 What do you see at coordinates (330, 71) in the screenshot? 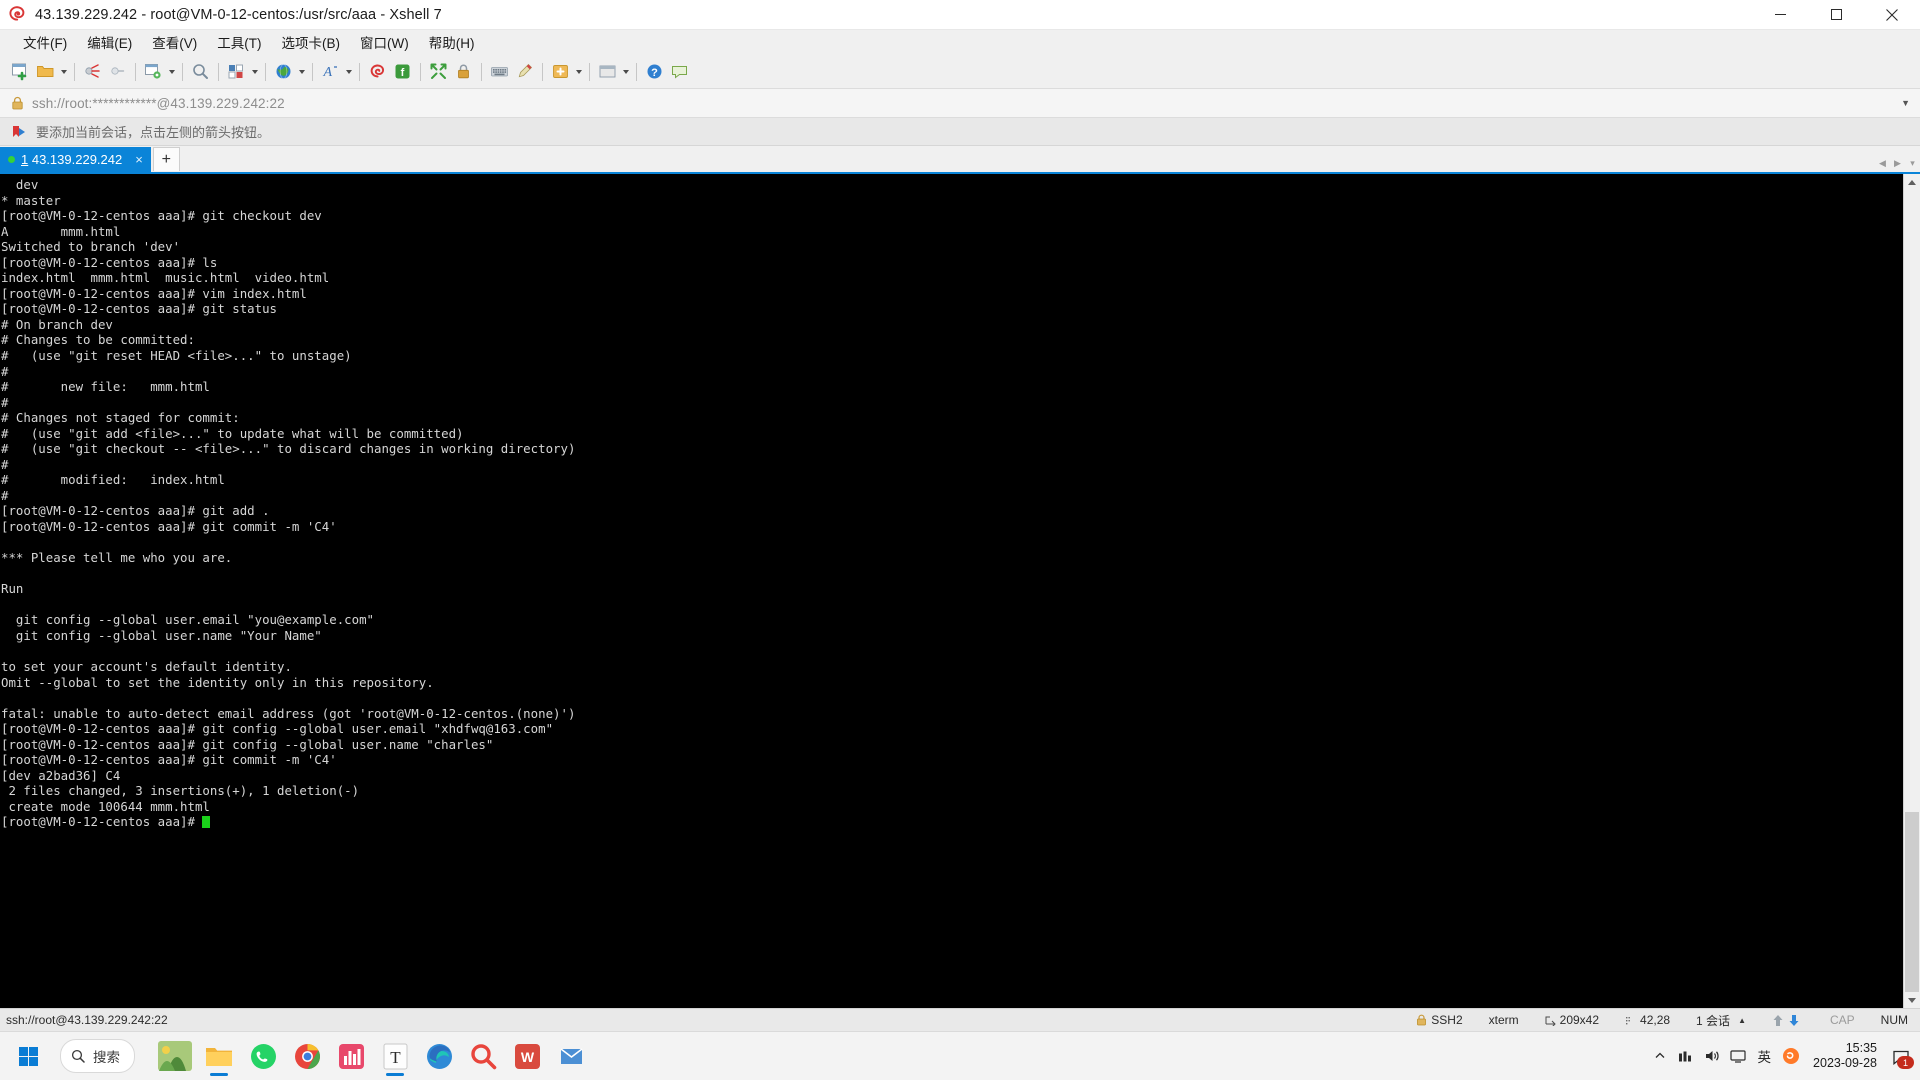
I see `font-icon: A` at bounding box center [330, 71].